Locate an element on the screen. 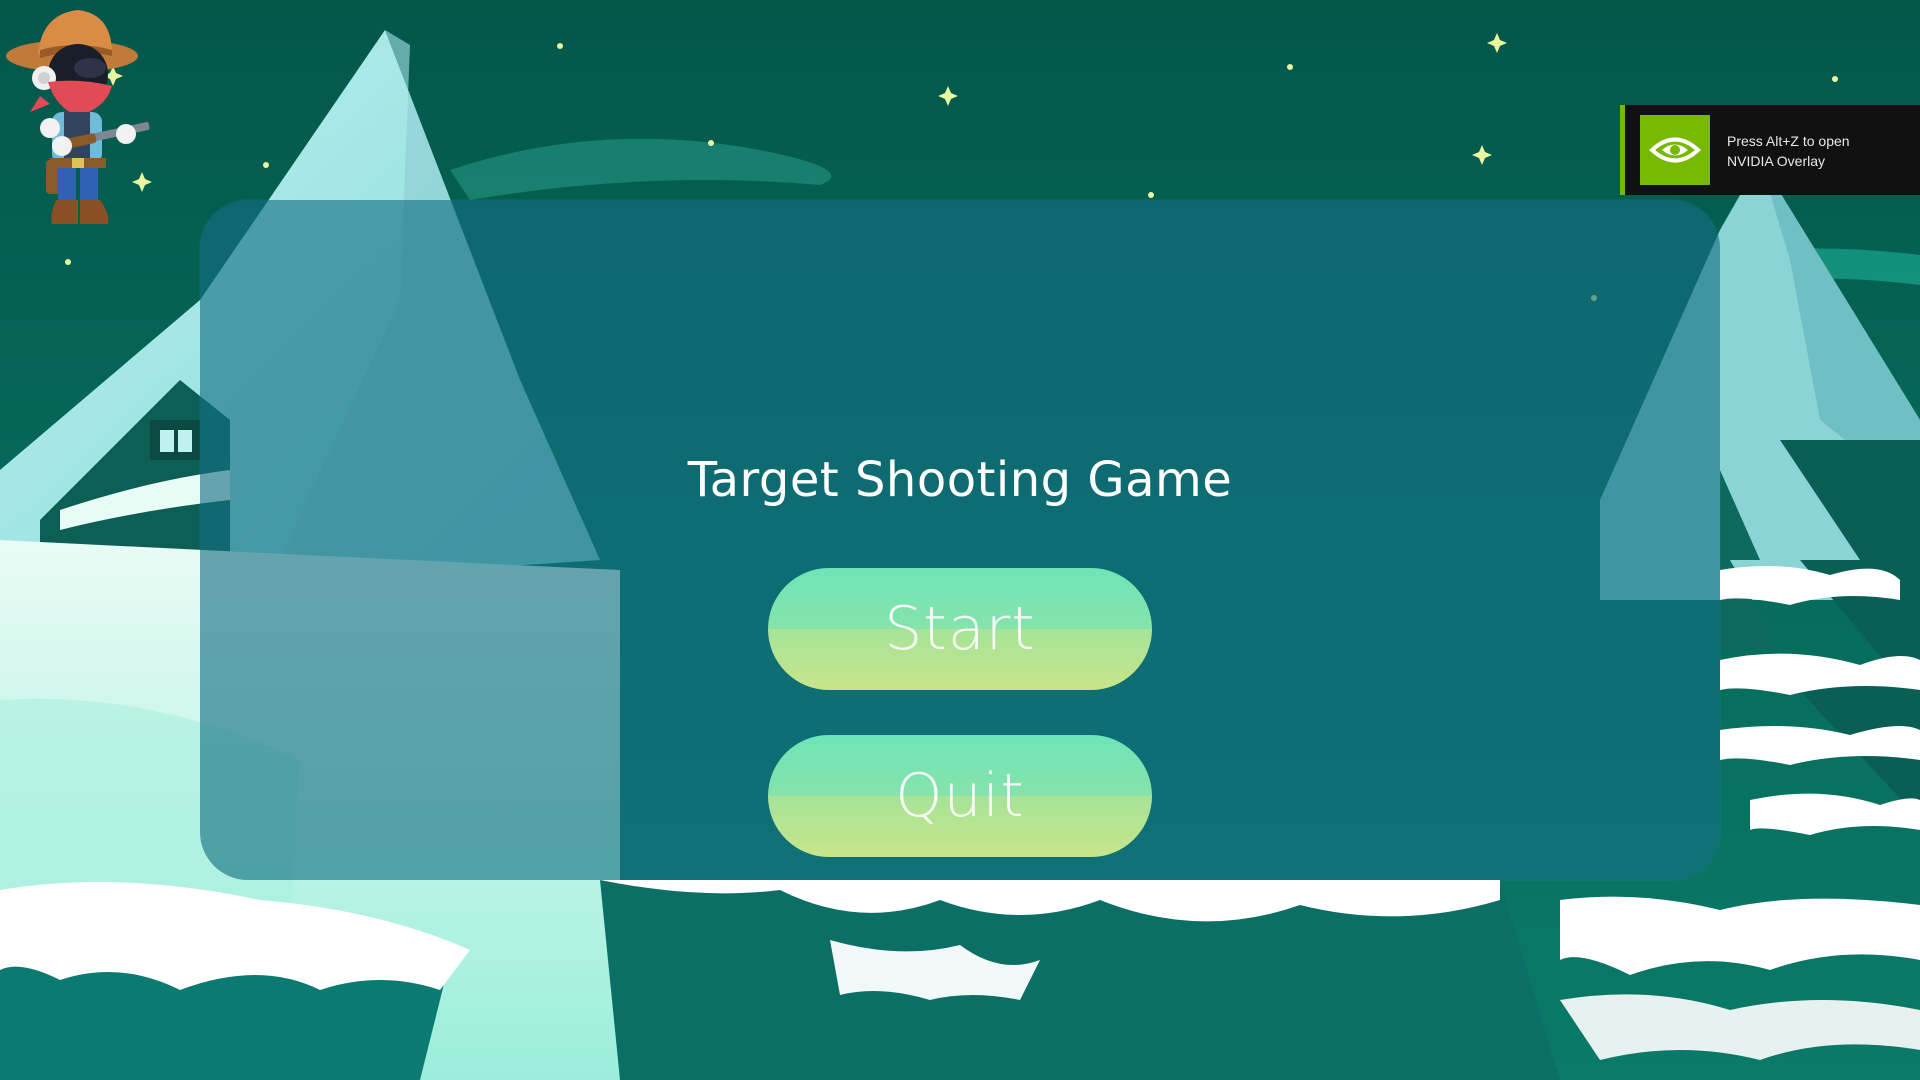  overlay-line-2: NVIDIA Overlay is located at coordinates (1776, 161).